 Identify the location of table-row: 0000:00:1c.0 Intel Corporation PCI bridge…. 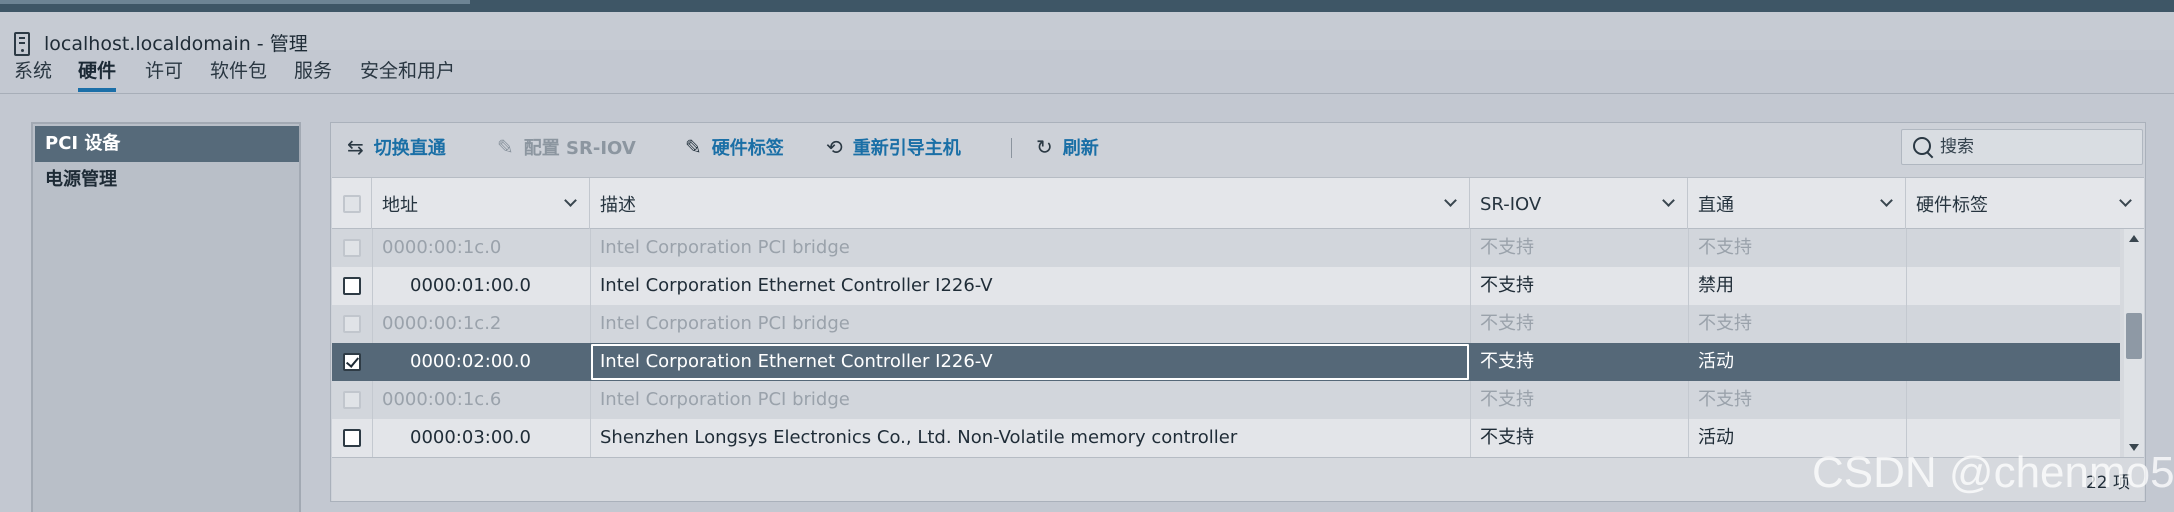
(1226, 248).